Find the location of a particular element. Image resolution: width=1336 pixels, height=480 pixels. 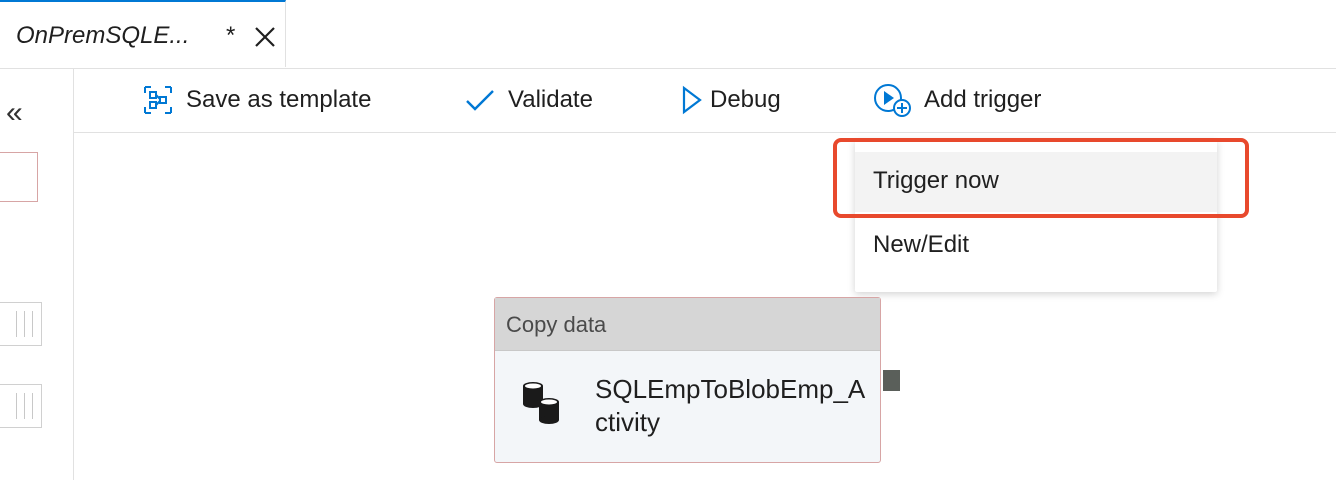

tab-pipeline: OnPremSQLE... * is located at coordinates (143, 33).